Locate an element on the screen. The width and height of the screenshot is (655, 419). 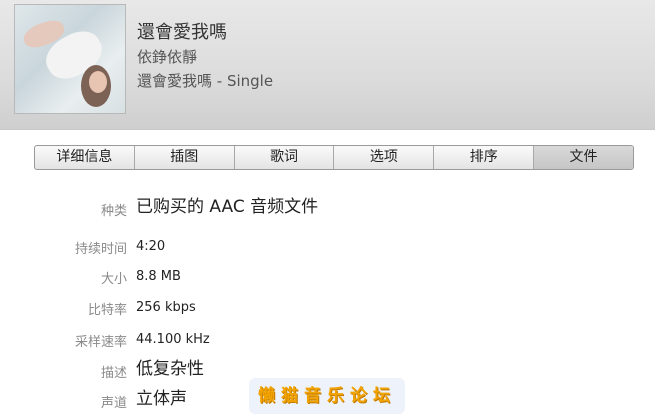
detail-value: 低复杂性 is located at coordinates (170, 369).